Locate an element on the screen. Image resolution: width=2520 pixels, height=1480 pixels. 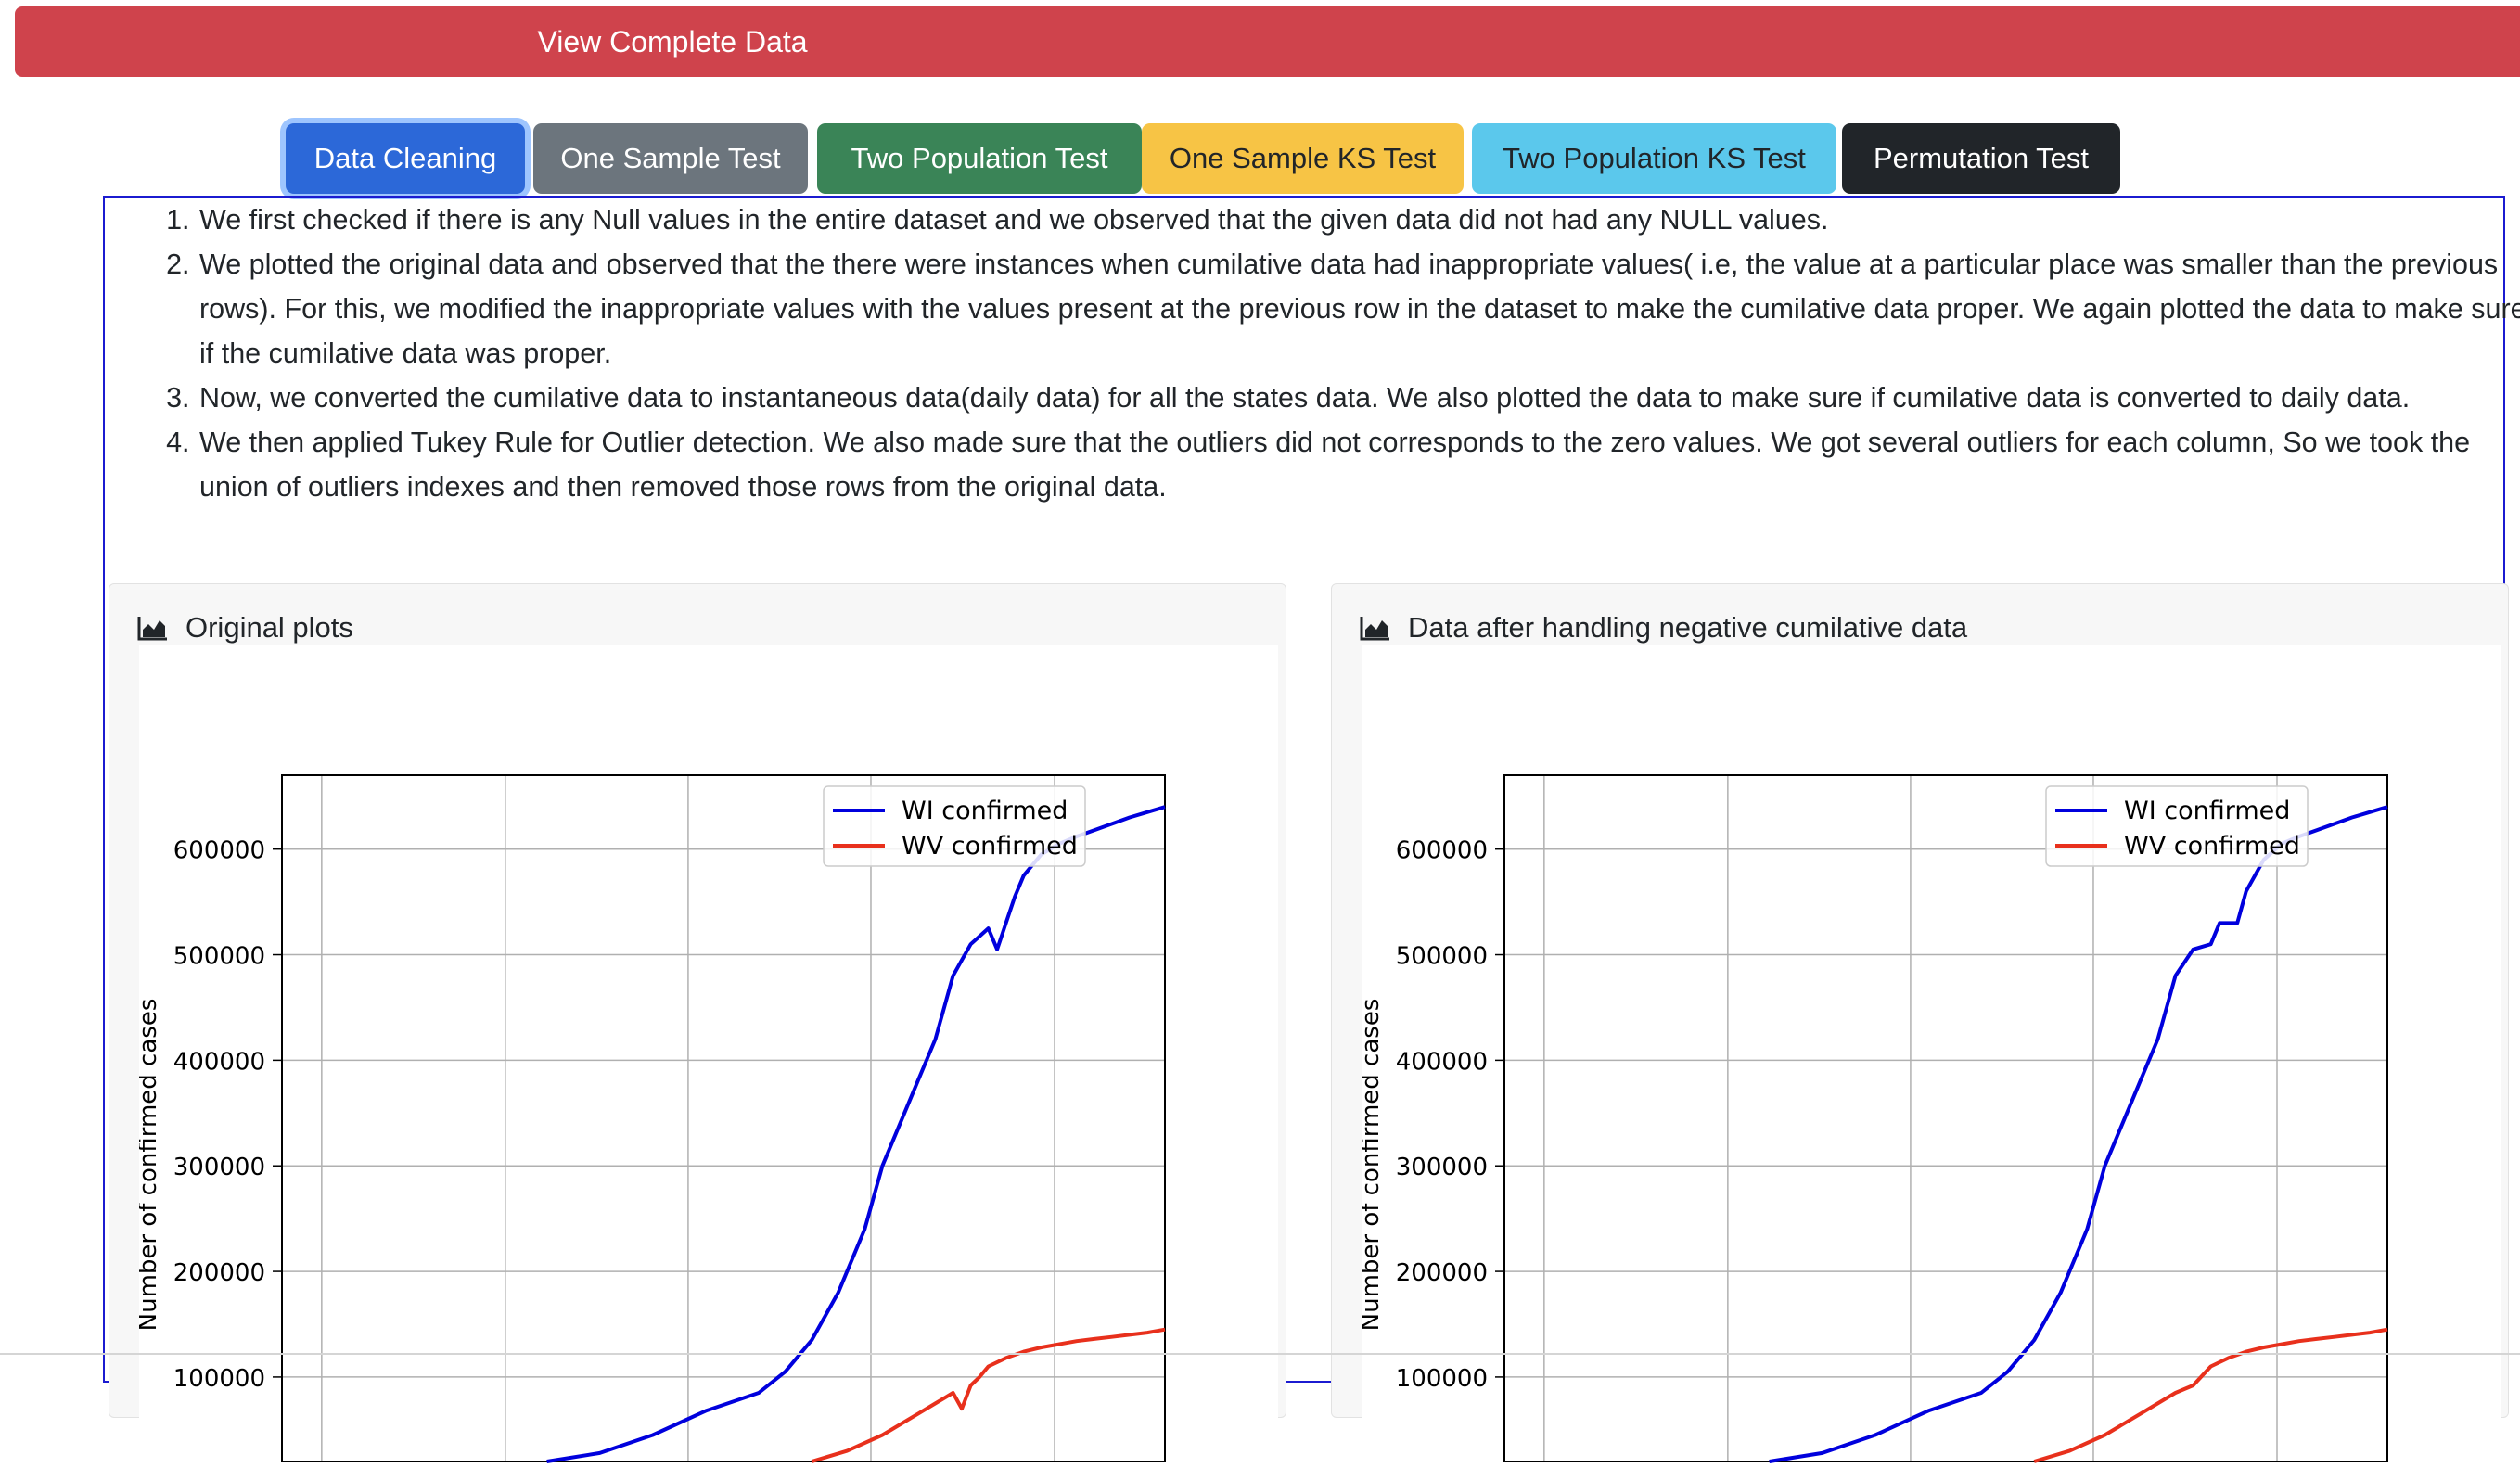
tab-label: Permutation Test is located at coordinates (1981, 158).